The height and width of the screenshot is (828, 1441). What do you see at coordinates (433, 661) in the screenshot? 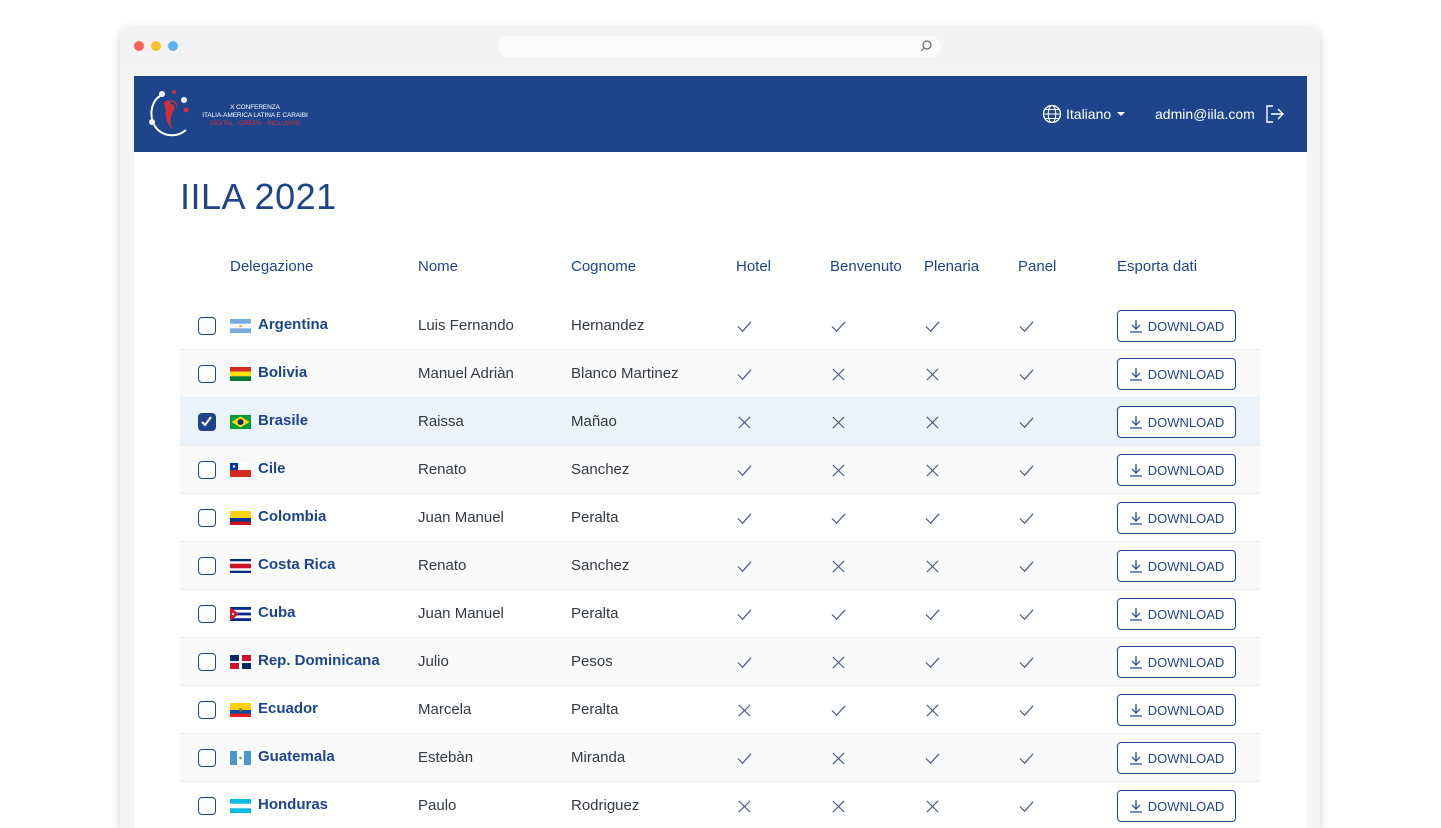
I see `first-name: Julio` at bounding box center [433, 661].